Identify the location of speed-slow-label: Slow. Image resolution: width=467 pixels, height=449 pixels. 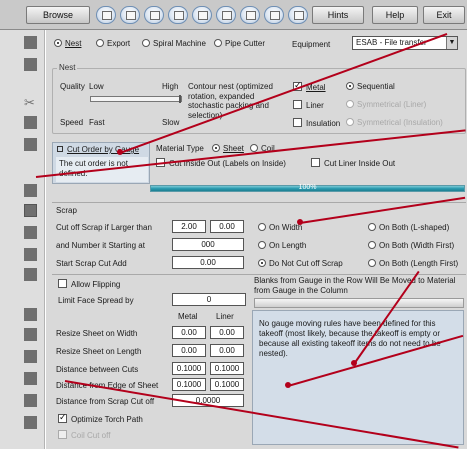
(171, 122).